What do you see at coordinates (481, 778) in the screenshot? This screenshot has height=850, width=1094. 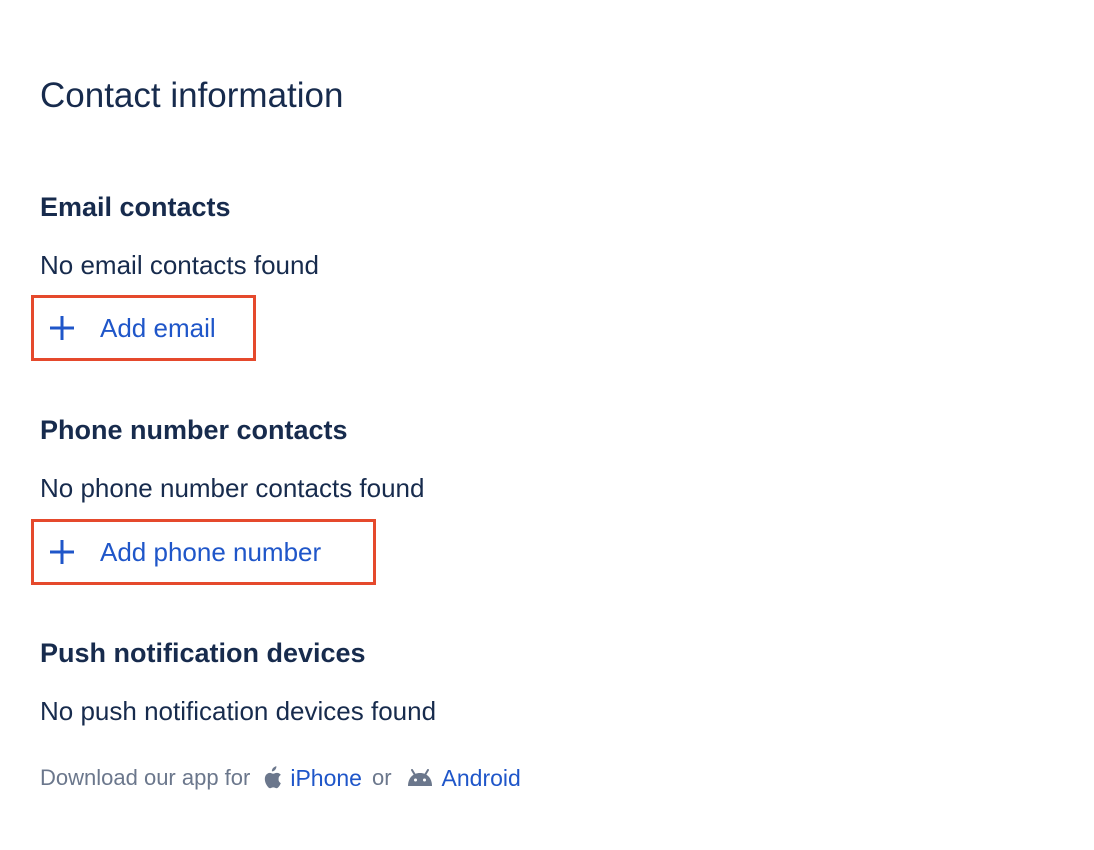 I see `android-link: Android` at bounding box center [481, 778].